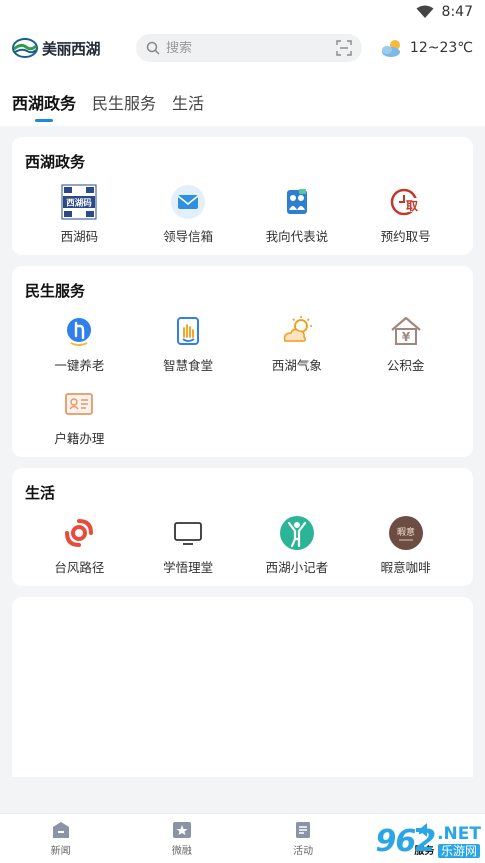 This screenshot has height=863, width=485. I want to click on coffee-icon-text: 暇意, so click(406, 532).